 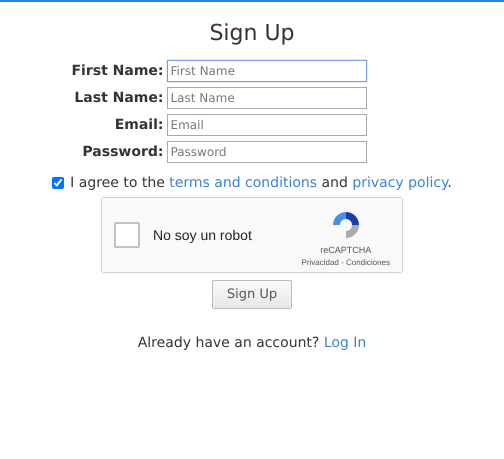 I want to click on field-label: Last Name:, so click(x=118, y=98).